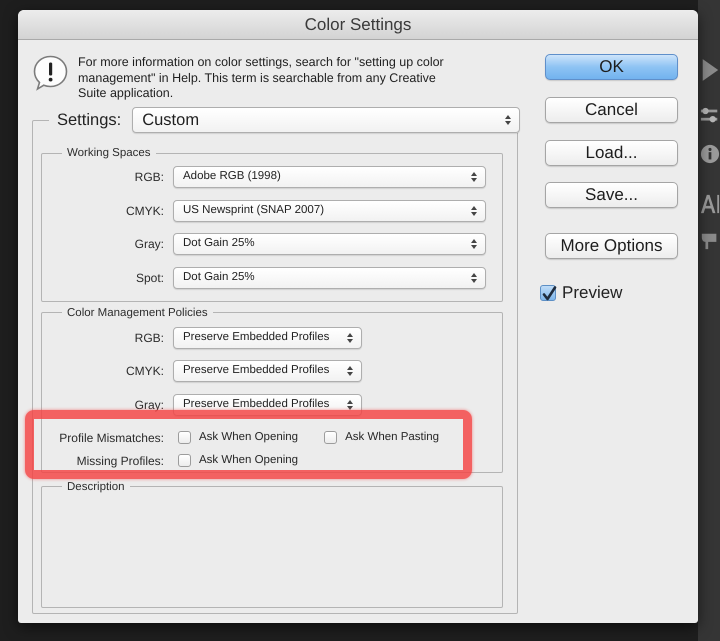  Describe the element at coordinates (50, 72) in the screenshot. I see `alert-icon` at that location.